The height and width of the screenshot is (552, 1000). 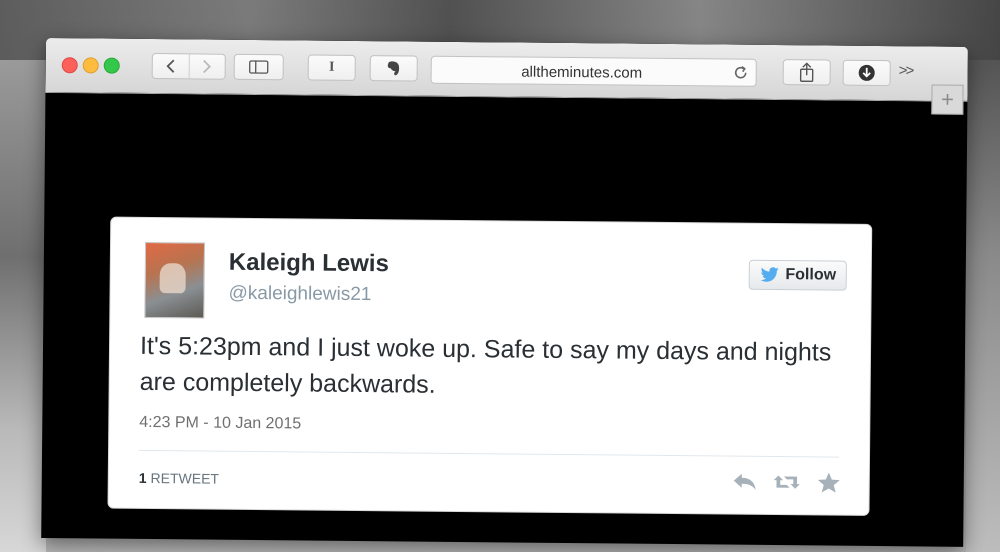 I want to click on avatar, so click(x=175, y=280).